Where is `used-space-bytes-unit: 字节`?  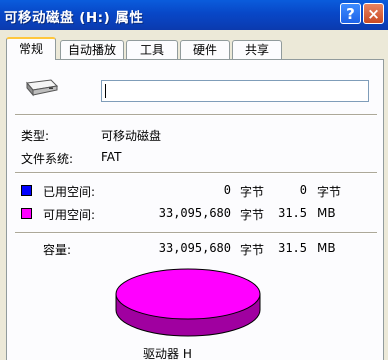 used-space-bytes-unit: 字节 is located at coordinates (252, 192).